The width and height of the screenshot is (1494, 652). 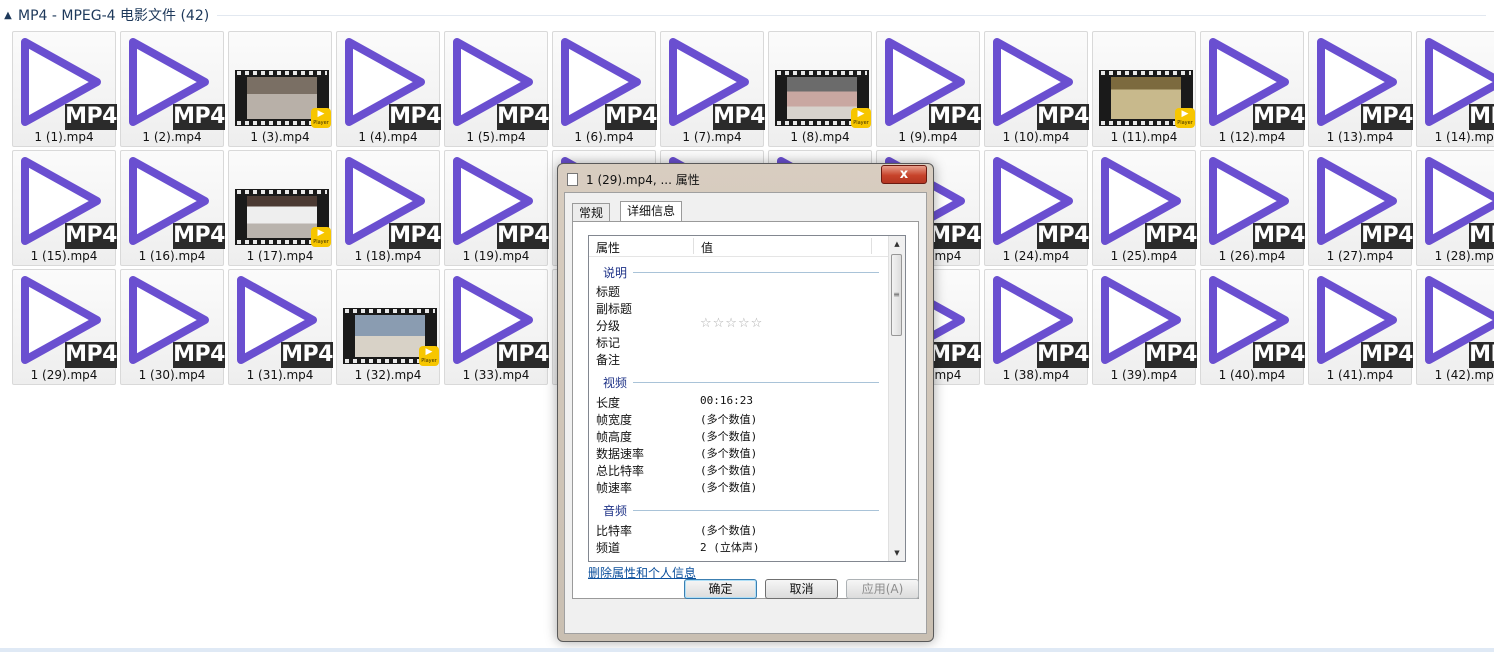 What do you see at coordinates (1360, 89) in the screenshot?
I see `file-item: MP4 1 (13).mp4` at bounding box center [1360, 89].